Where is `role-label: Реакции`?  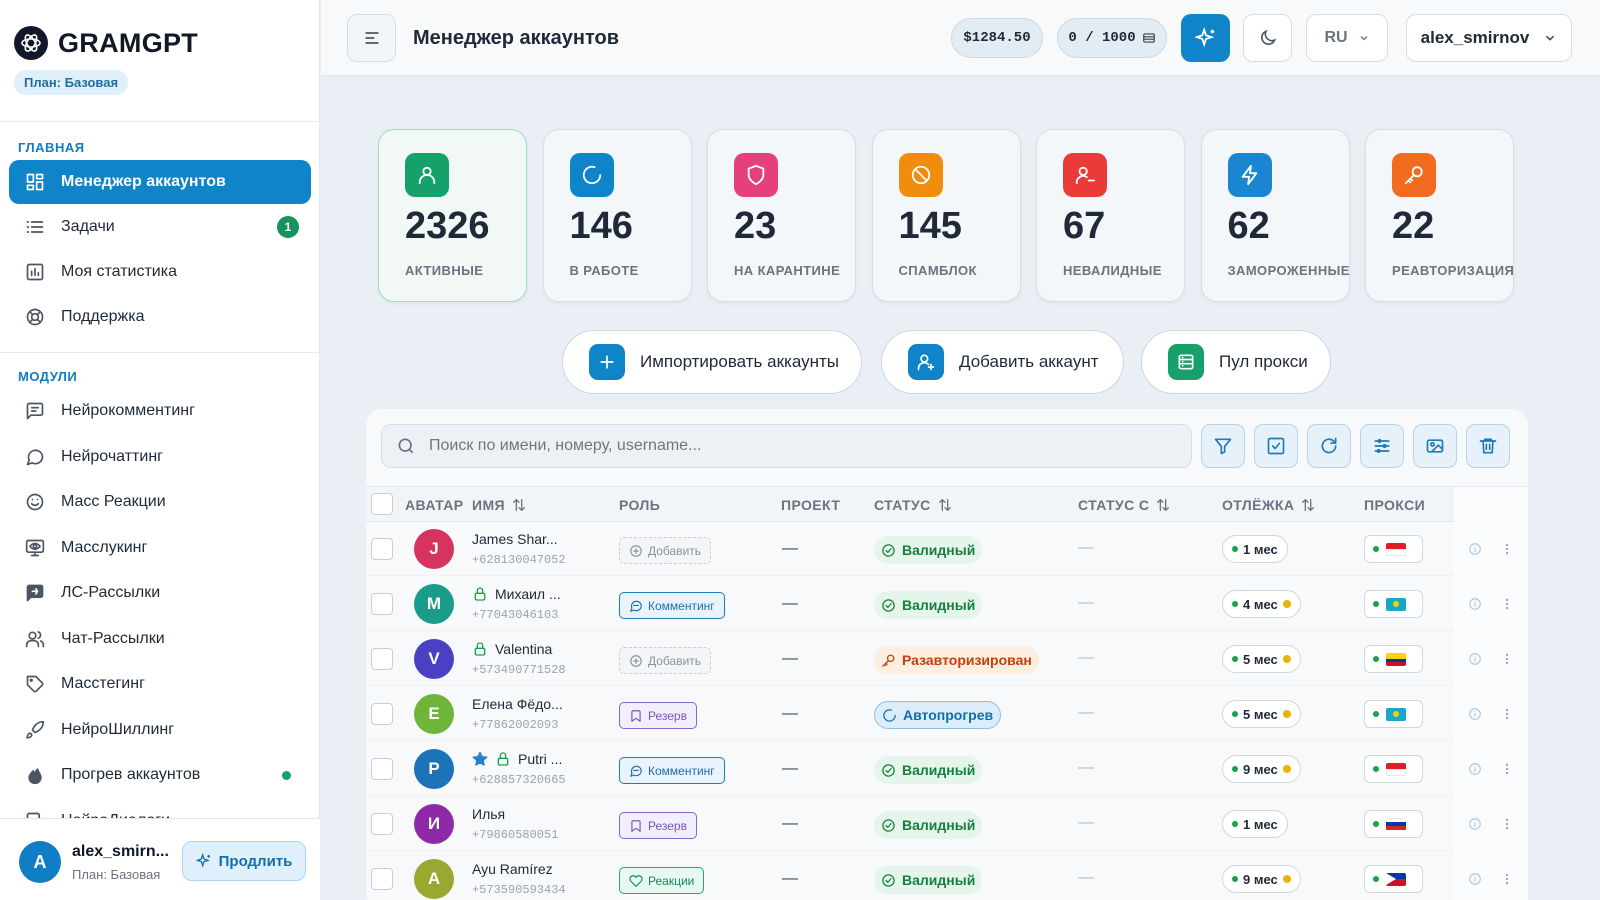 role-label: Реакции is located at coordinates (671, 880).